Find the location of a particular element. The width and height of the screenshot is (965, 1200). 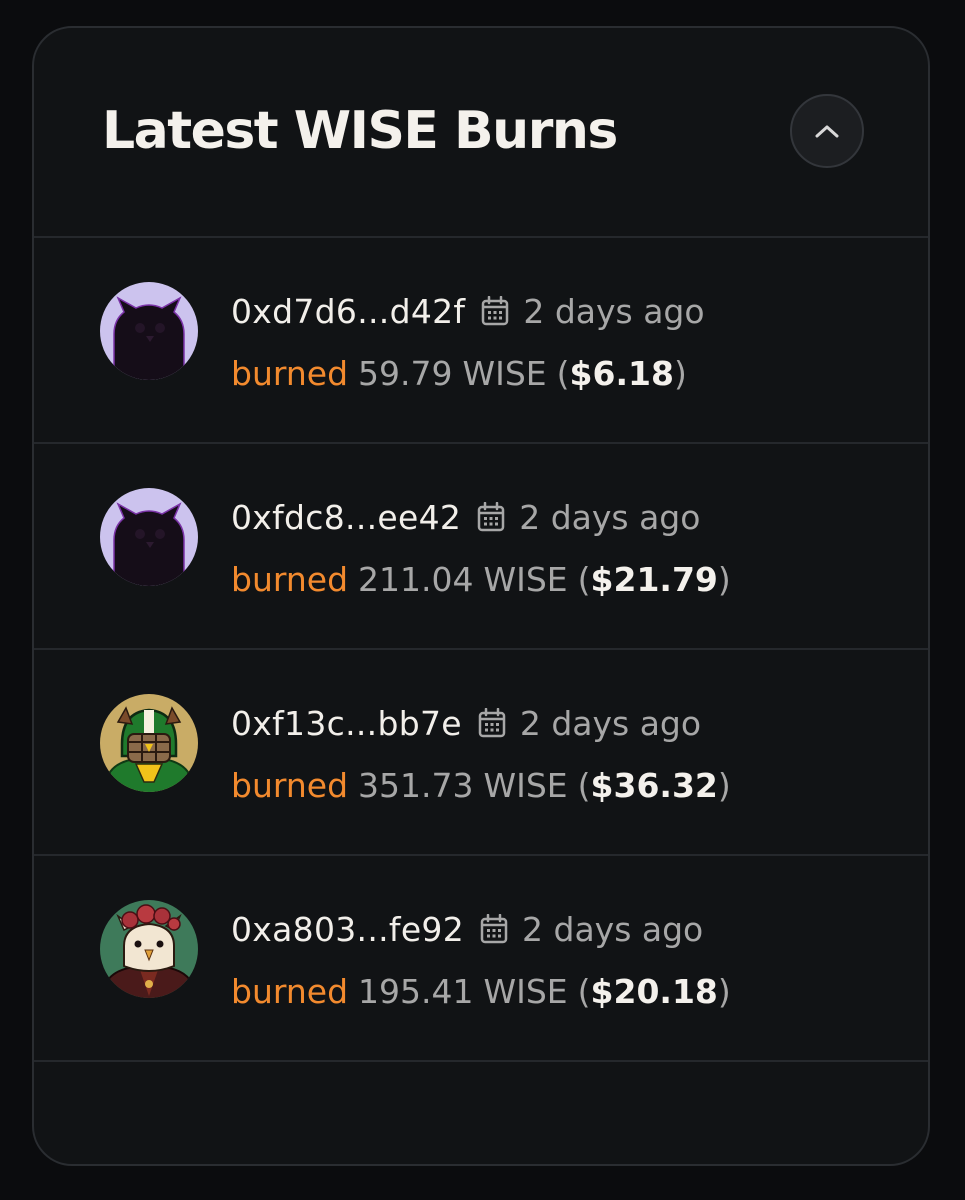

burn-details: burned 351.73 WISE ($36.32) is located at coordinates (481, 785).